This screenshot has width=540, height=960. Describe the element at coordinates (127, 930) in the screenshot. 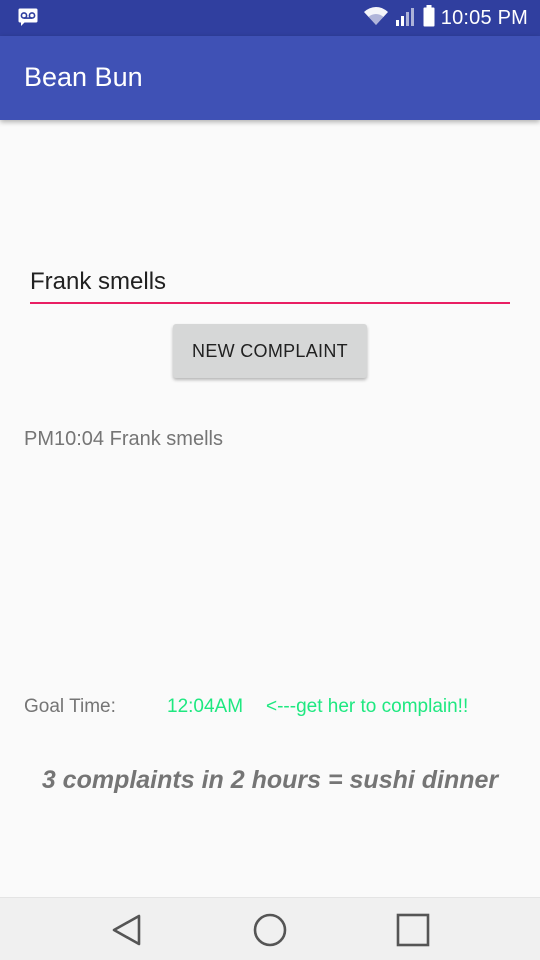

I see `back-icon` at that location.